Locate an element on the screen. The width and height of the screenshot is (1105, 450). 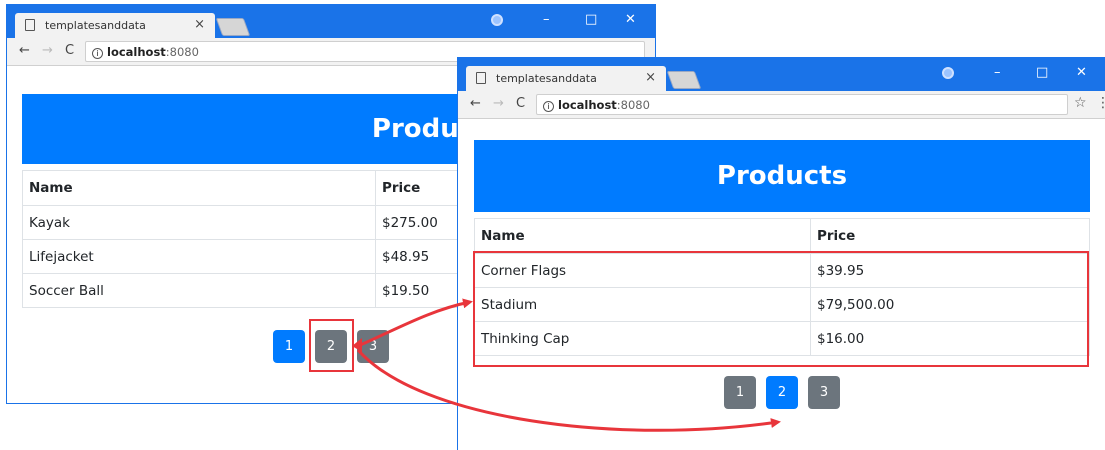
product-name: Lifejacket is located at coordinates (199, 256).